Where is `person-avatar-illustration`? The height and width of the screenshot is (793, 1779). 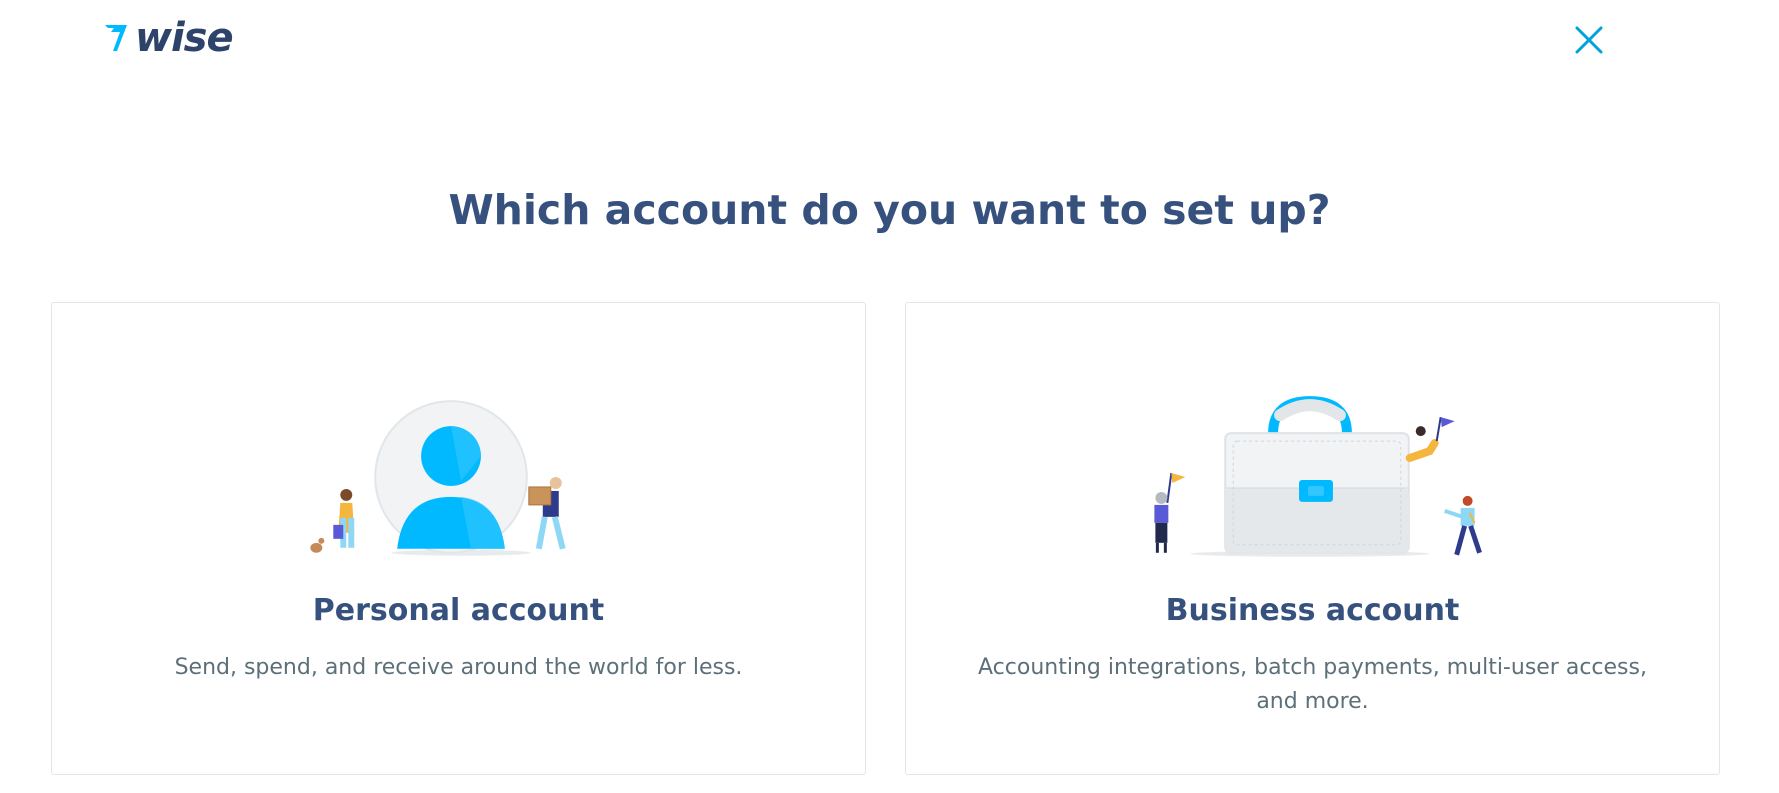 person-avatar-illustration is located at coordinates (438, 478).